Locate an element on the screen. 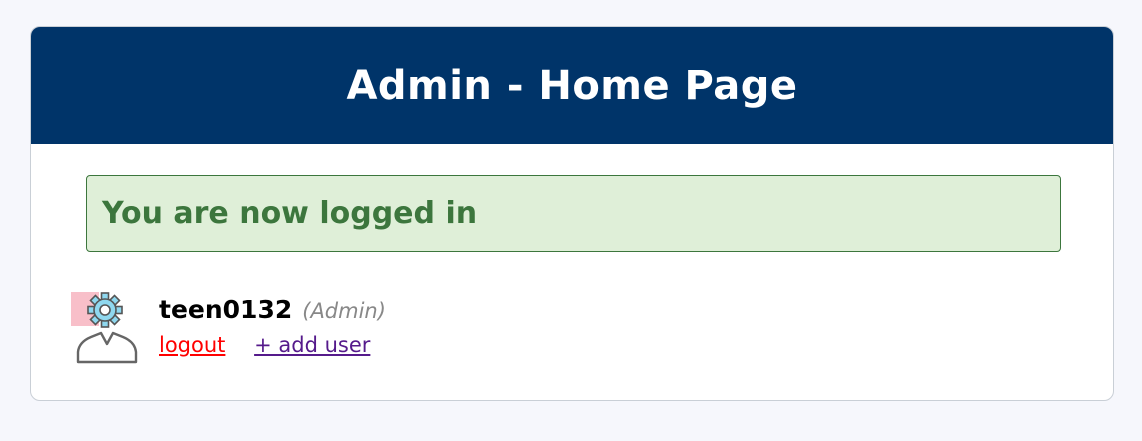  page-title: Admin - Home Page is located at coordinates (572, 85).